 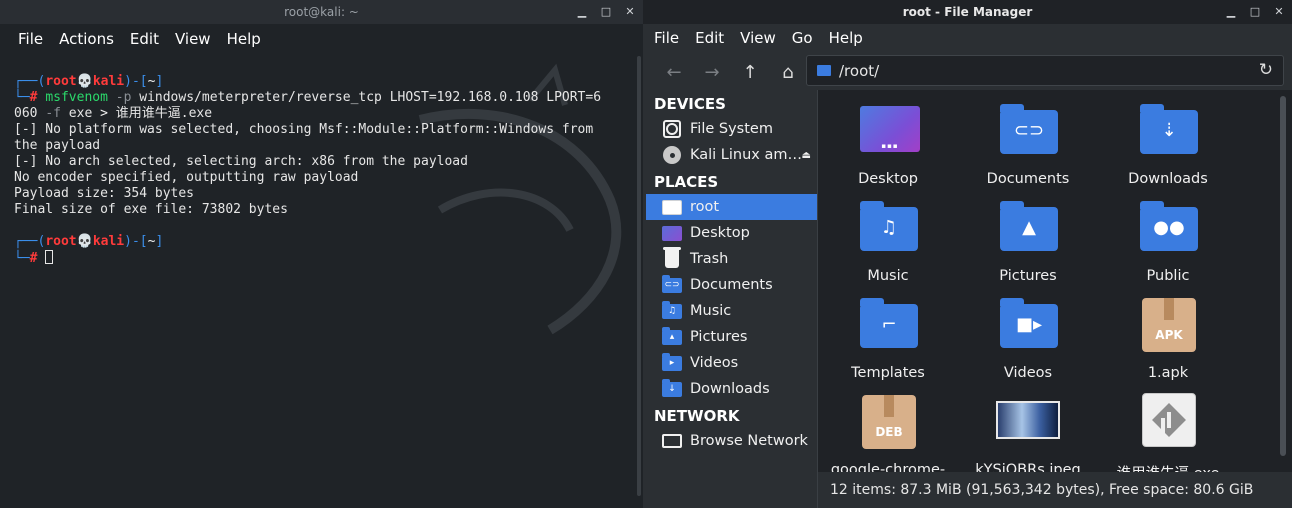 I want to click on back-arrow-icon: ←, so click(x=674, y=72).